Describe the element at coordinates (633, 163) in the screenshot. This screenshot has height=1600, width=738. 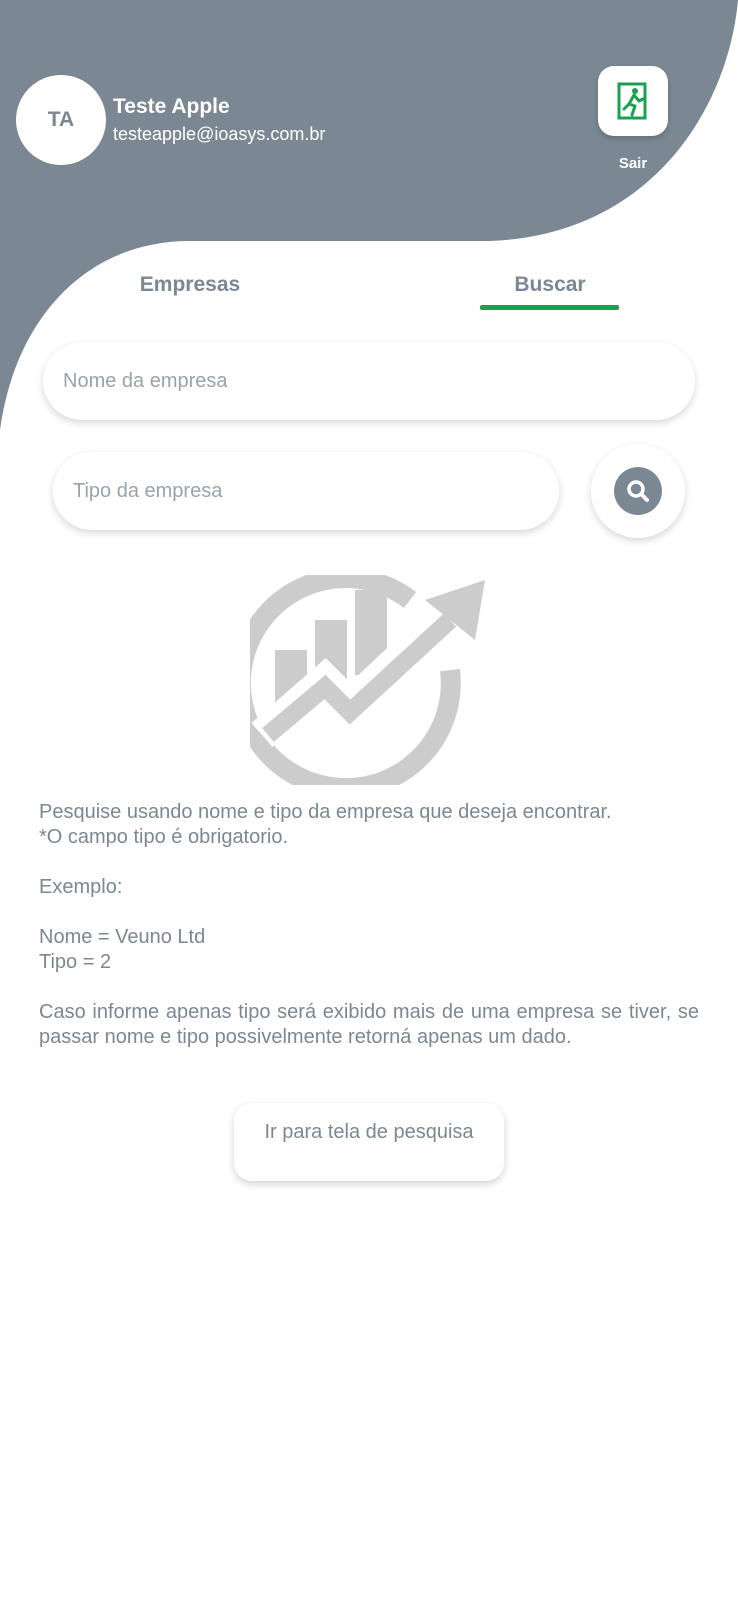
I see `logout-label: Sair` at that location.